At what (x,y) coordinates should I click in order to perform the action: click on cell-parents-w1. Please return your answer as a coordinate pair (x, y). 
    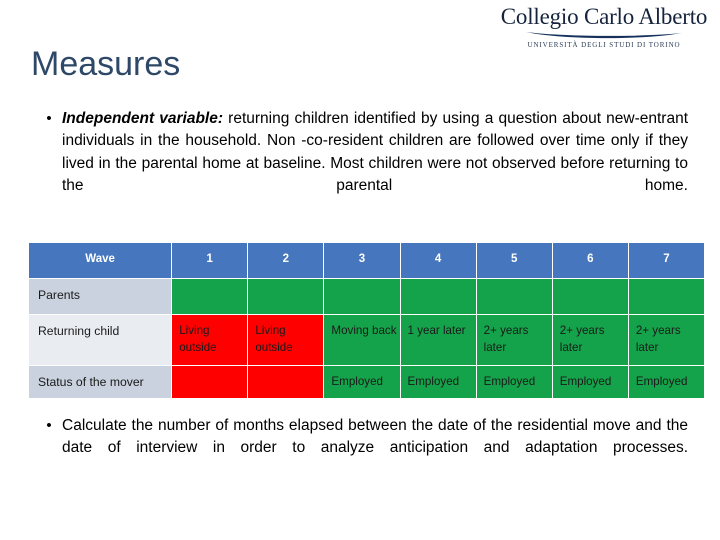
    Looking at the image, I should click on (210, 296).